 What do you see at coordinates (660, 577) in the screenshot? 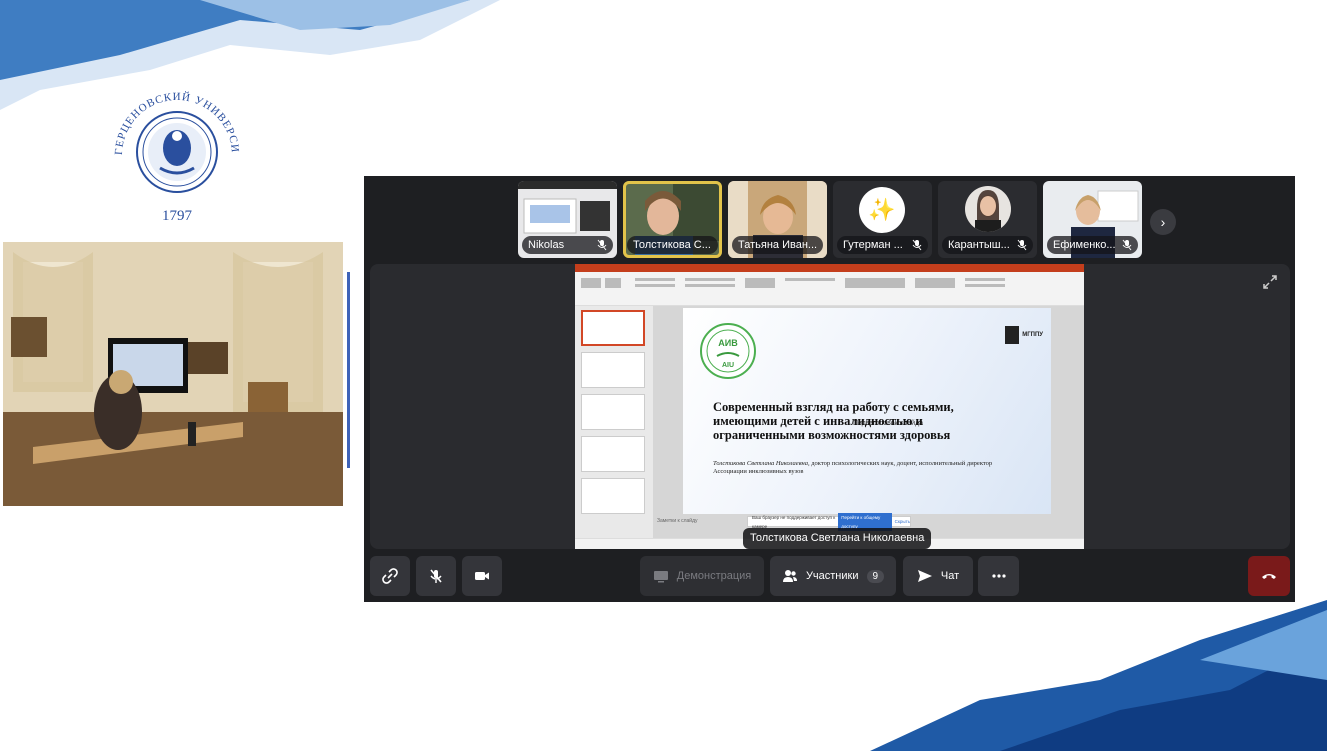
I see `screen-share-icon` at bounding box center [660, 577].